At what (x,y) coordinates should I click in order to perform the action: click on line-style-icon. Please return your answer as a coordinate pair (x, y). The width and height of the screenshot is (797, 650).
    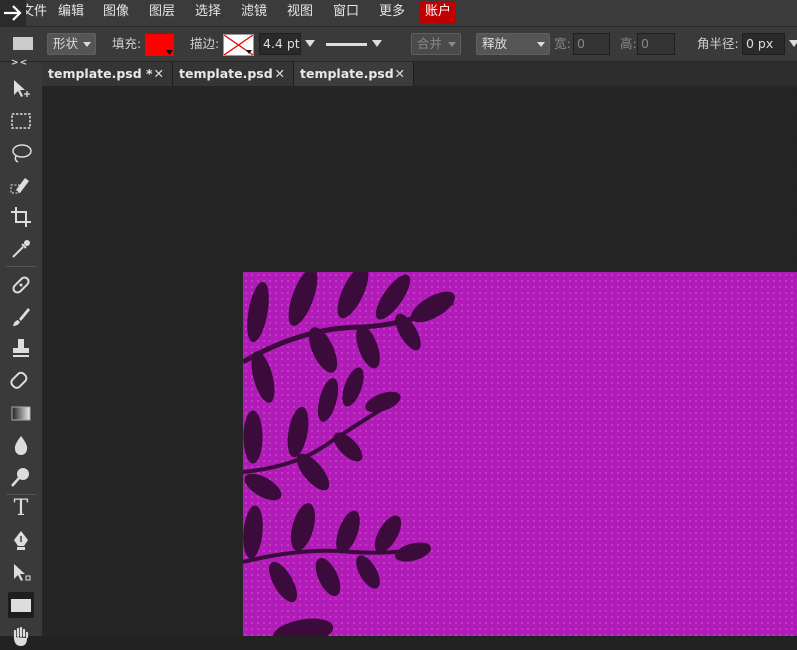
    Looking at the image, I should click on (346, 44).